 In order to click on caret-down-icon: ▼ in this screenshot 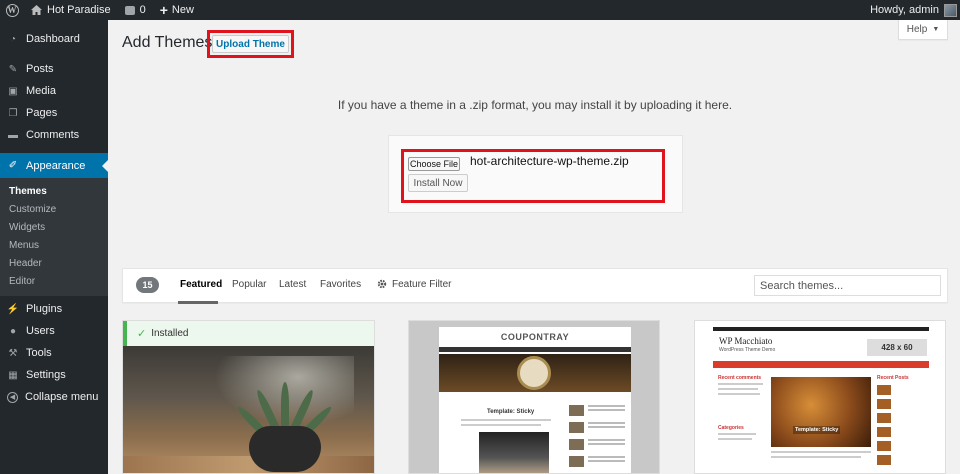, I will do `click(936, 29)`.